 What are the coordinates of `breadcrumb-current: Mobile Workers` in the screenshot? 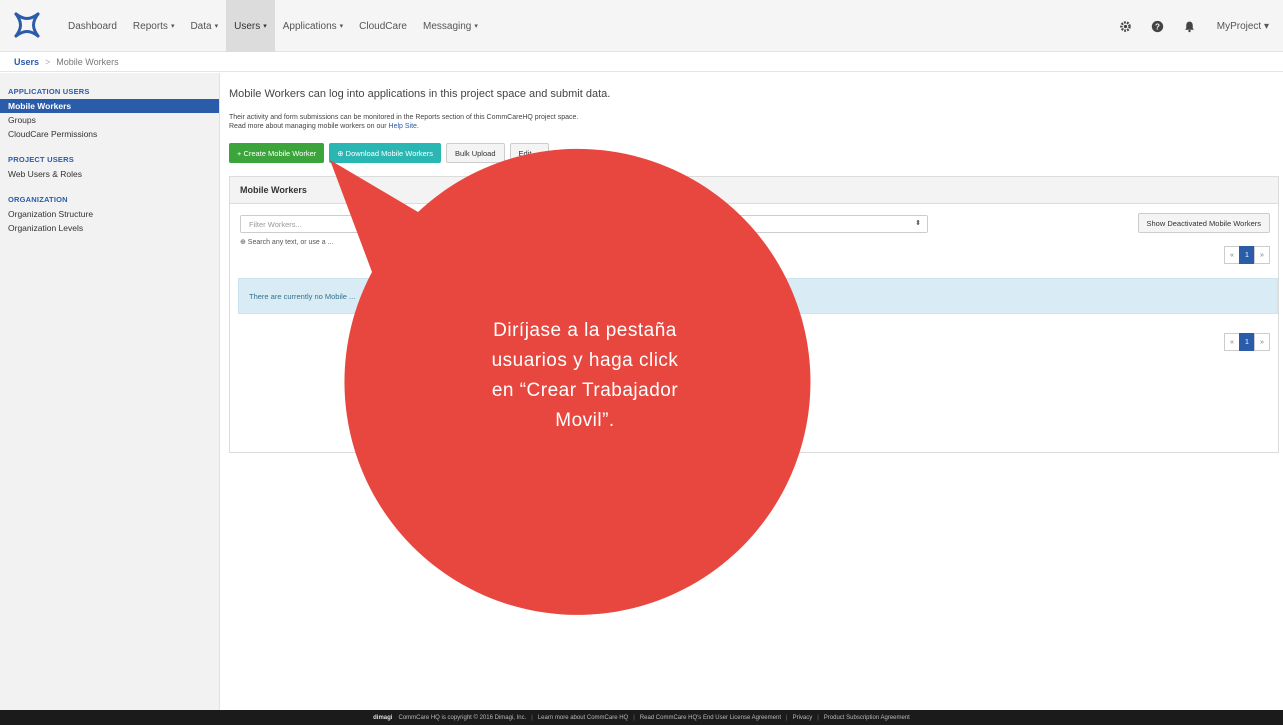 It's located at (87, 61).